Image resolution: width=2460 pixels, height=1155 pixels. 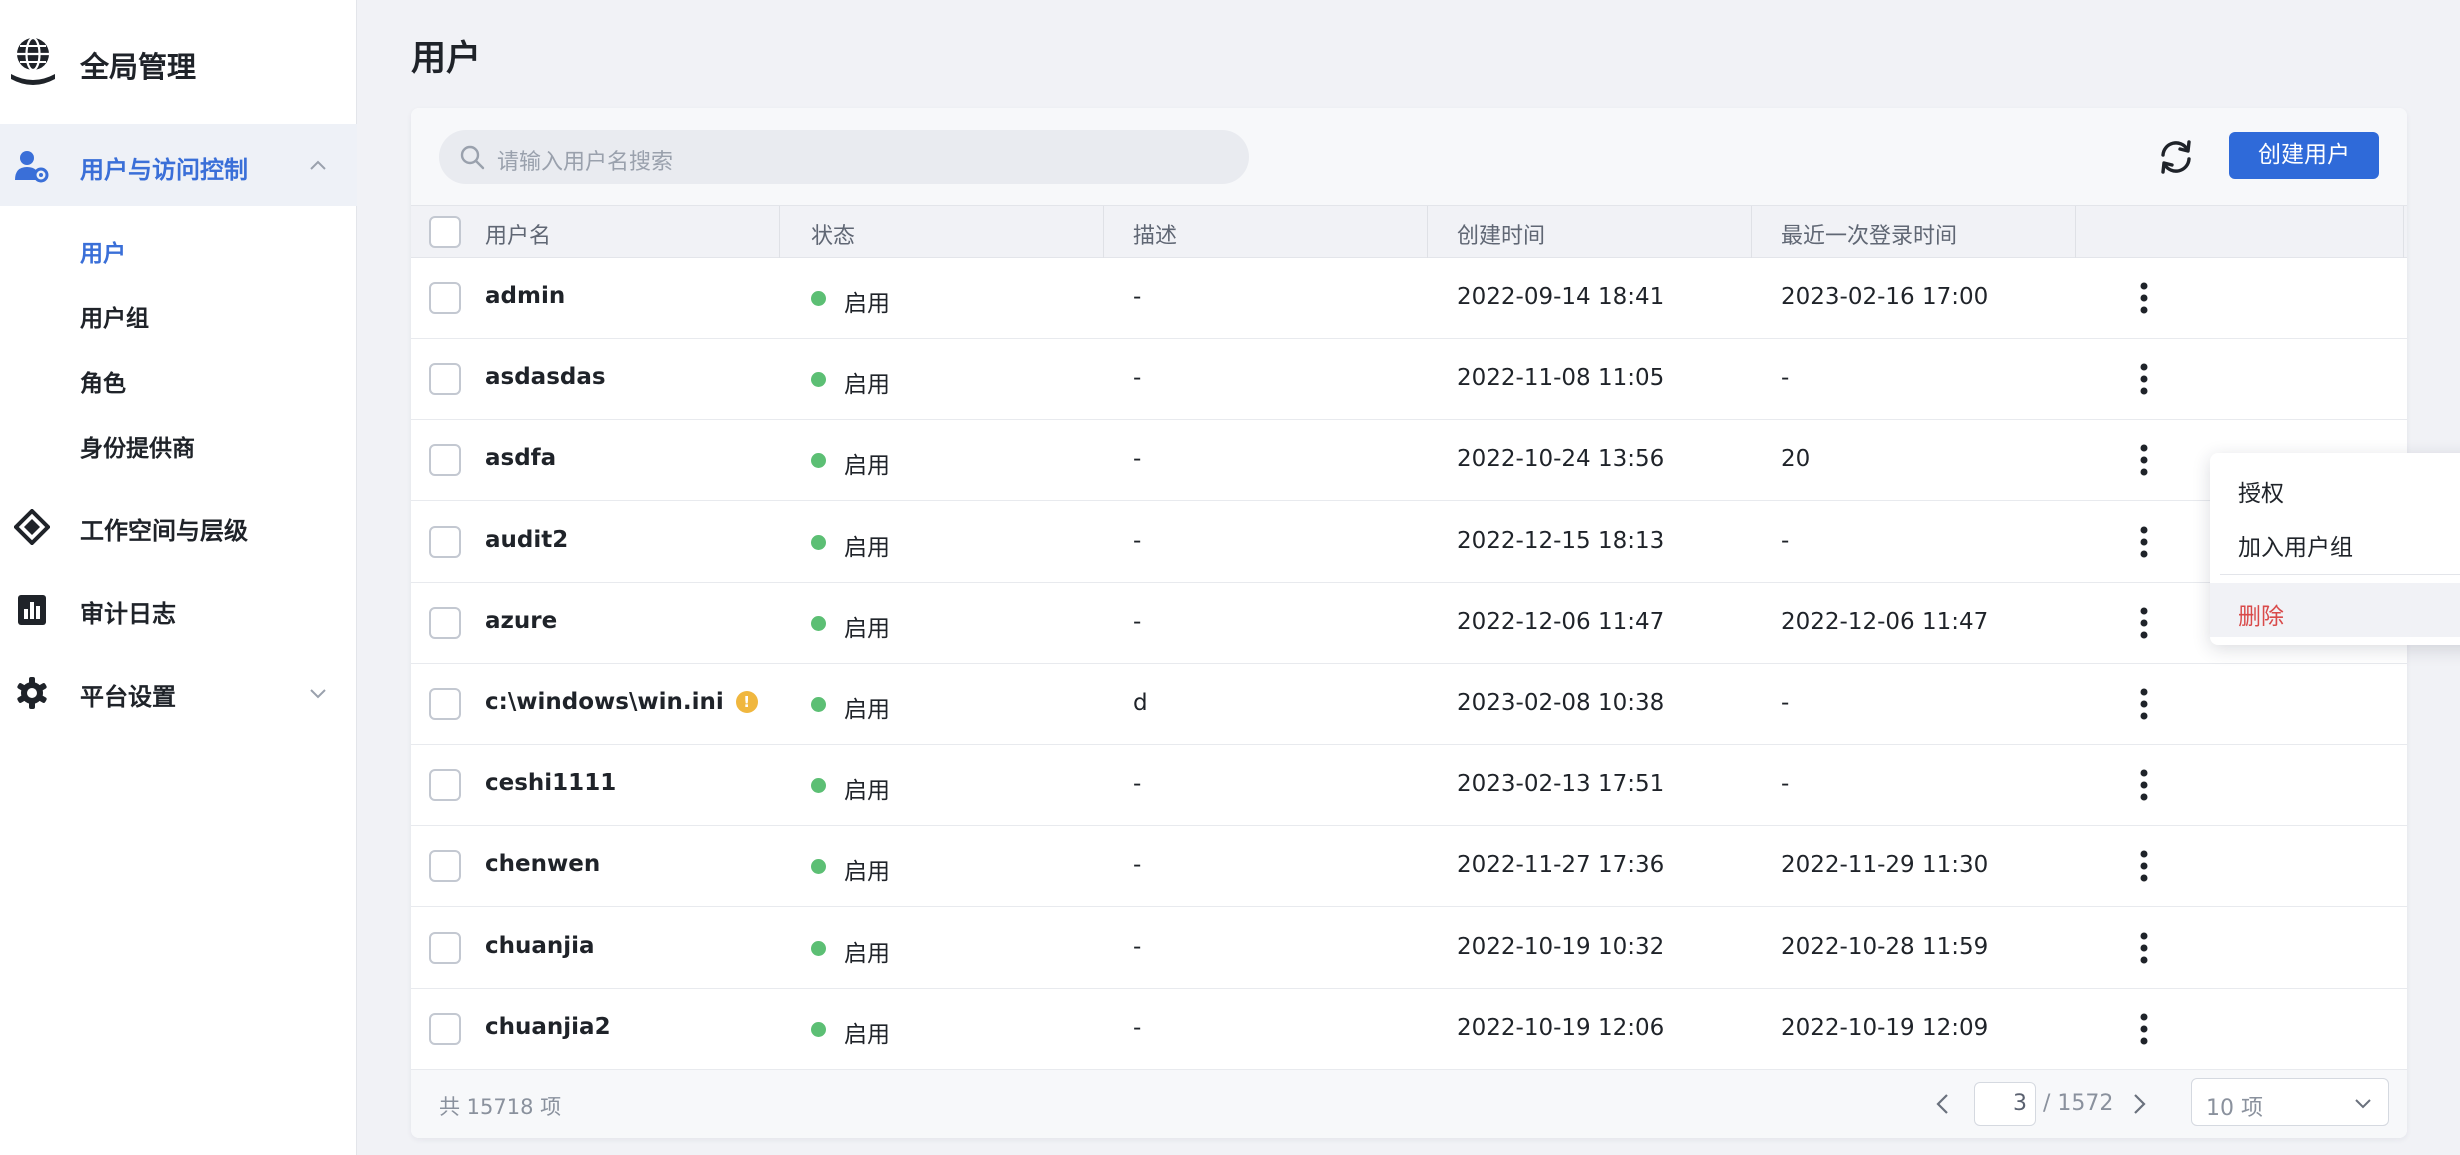 What do you see at coordinates (2139, 1104) in the screenshot?
I see `chevron-right-icon` at bounding box center [2139, 1104].